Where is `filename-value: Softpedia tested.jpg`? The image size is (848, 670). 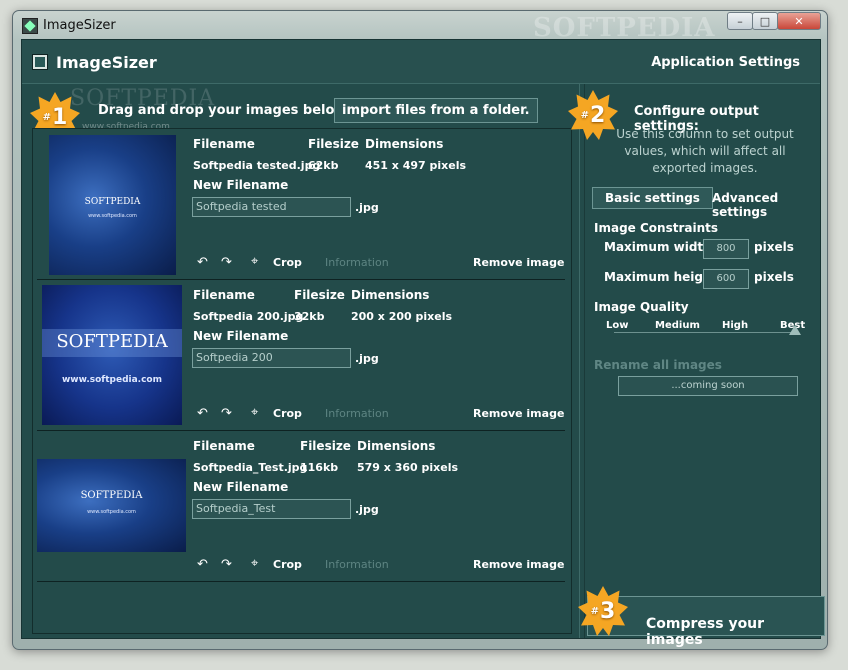 filename-value: Softpedia tested.jpg is located at coordinates (257, 165).